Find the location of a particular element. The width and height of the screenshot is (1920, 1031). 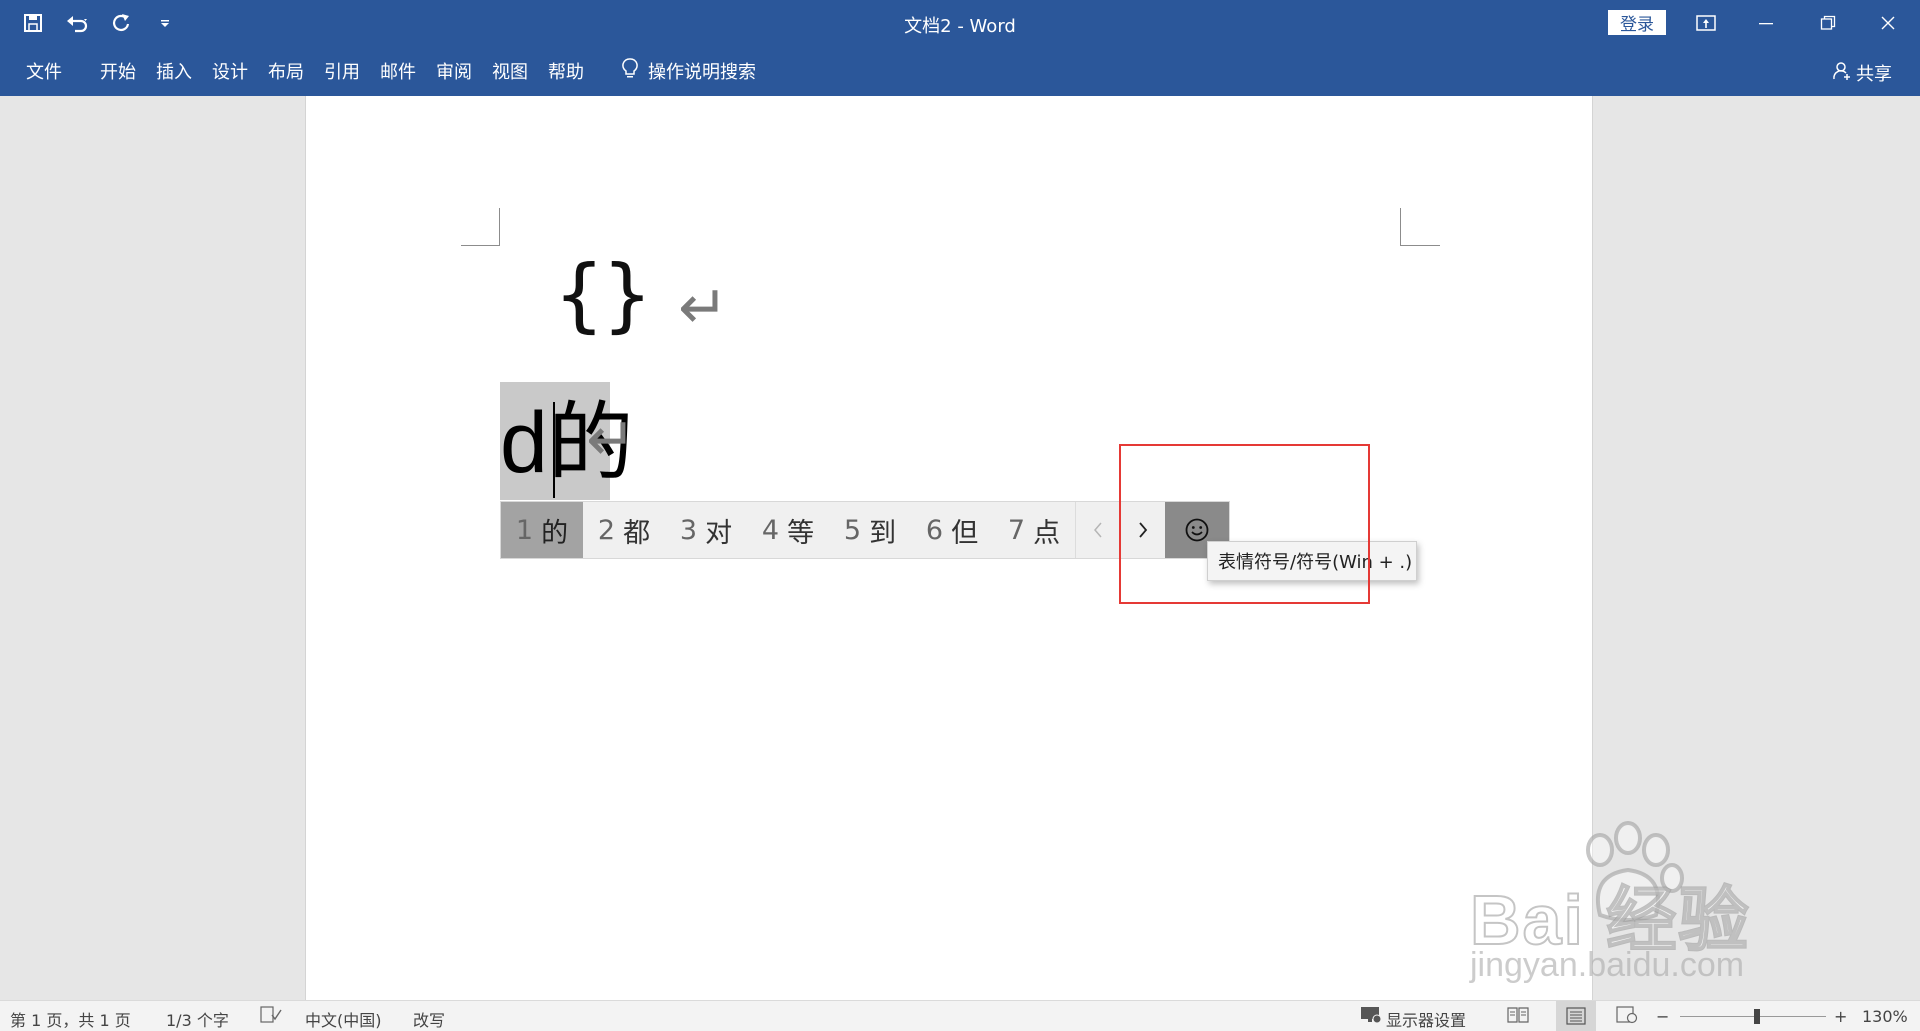

ime-prev-page-button is located at coordinates (1097, 530).